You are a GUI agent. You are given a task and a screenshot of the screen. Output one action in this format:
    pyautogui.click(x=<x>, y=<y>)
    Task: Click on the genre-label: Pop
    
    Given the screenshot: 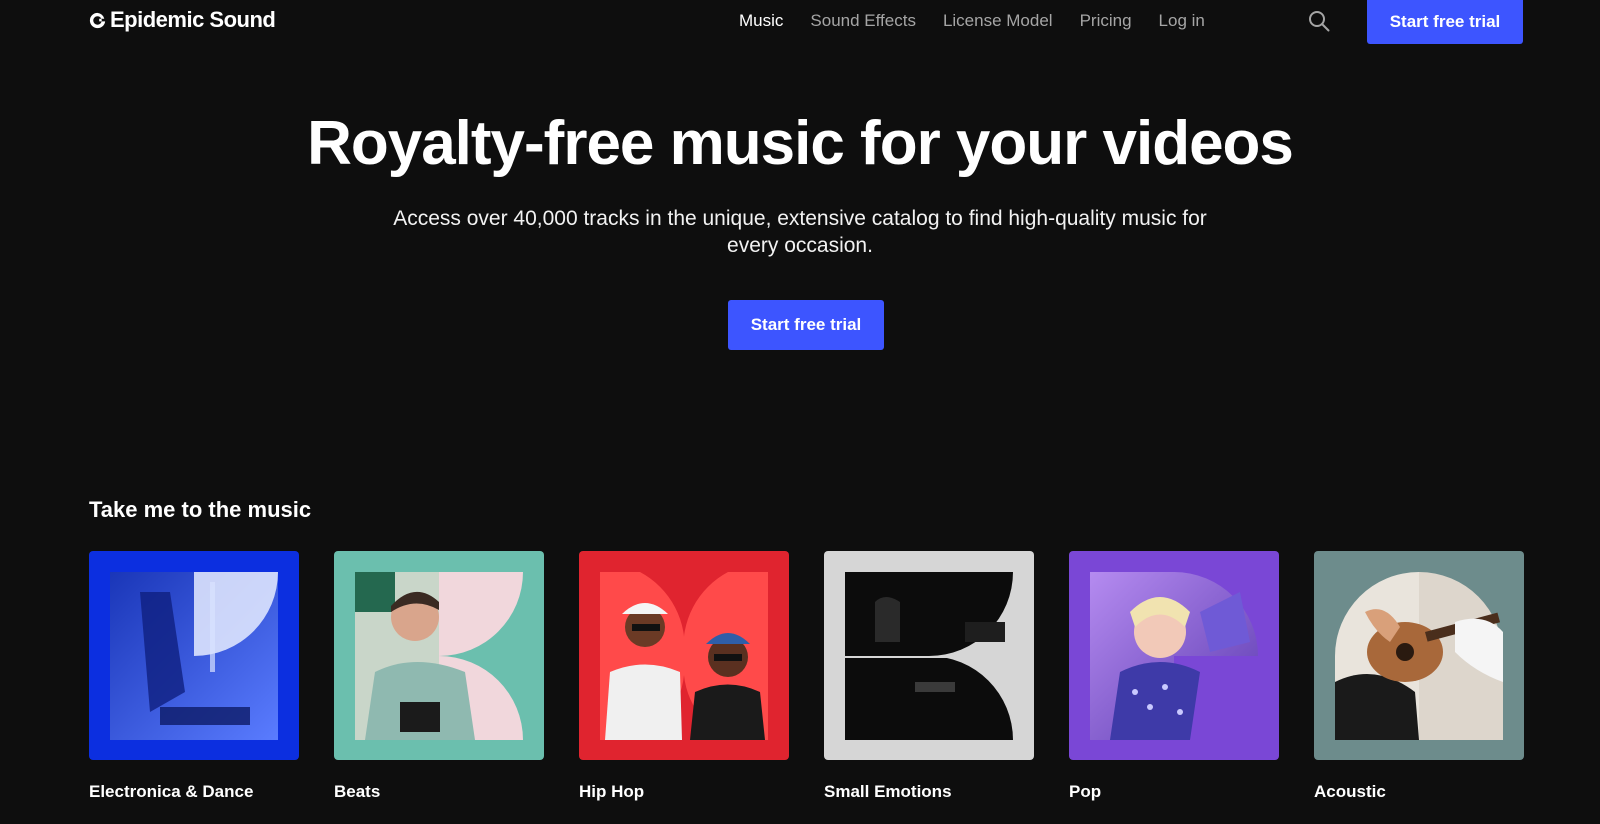 What is the action you would take?
    pyautogui.click(x=1085, y=791)
    